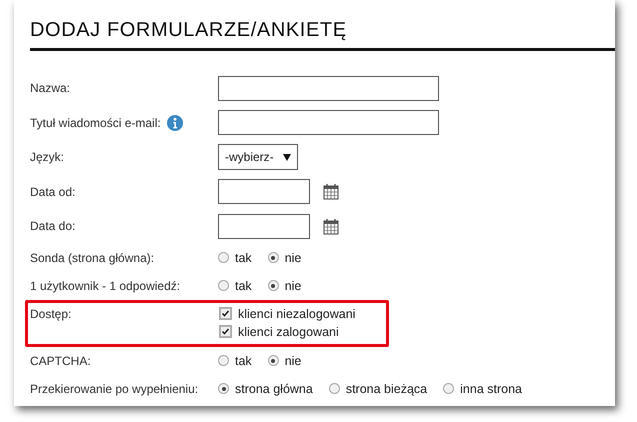 This screenshot has height=422, width=637. I want to click on page-title: DODAJ FORMULARZE/ANKIETĘ, so click(188, 30).